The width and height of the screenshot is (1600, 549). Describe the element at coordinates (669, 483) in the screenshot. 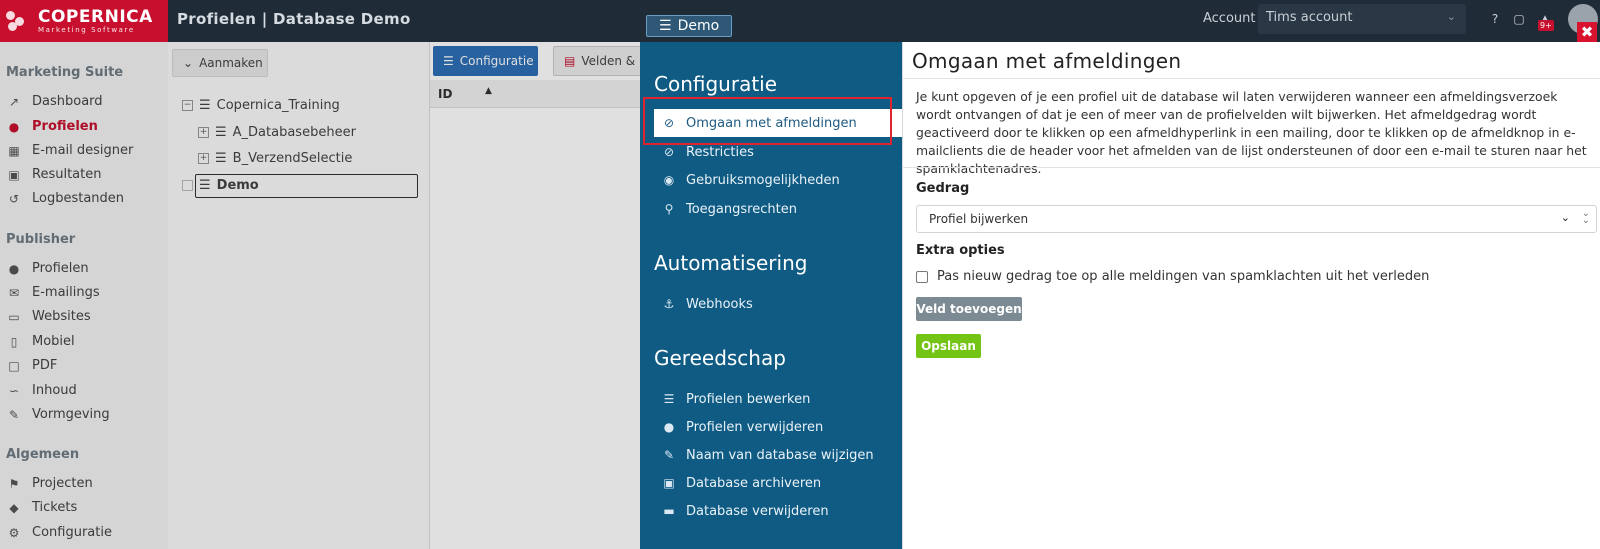

I see `archive-icon: ▣` at that location.